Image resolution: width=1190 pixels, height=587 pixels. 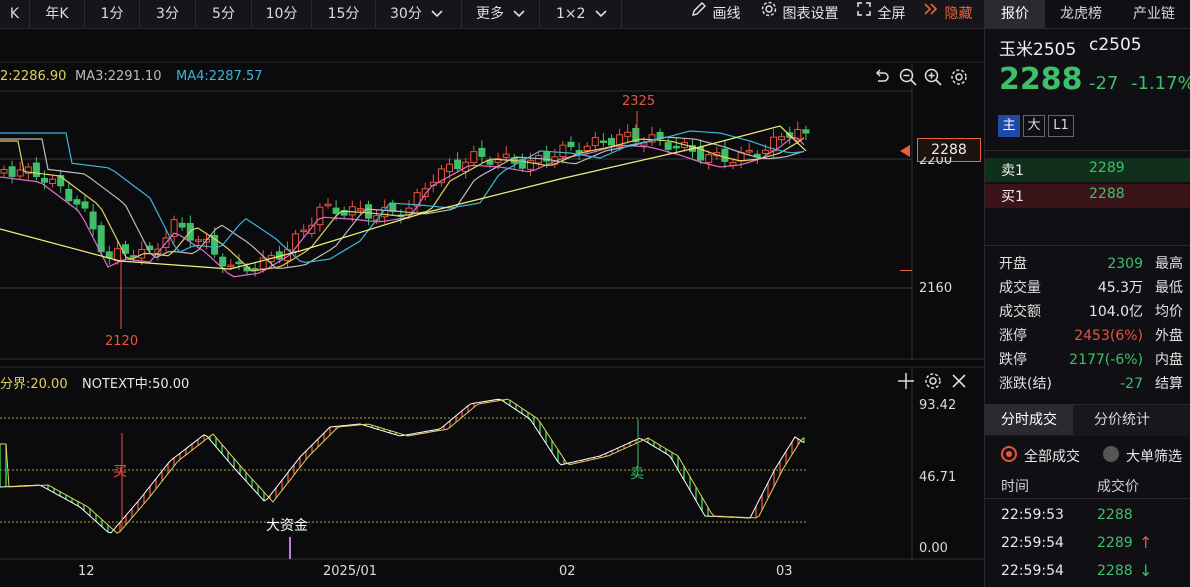 What do you see at coordinates (1012, 197) in the screenshot?
I see `buy1-label: 买1` at bounding box center [1012, 197].